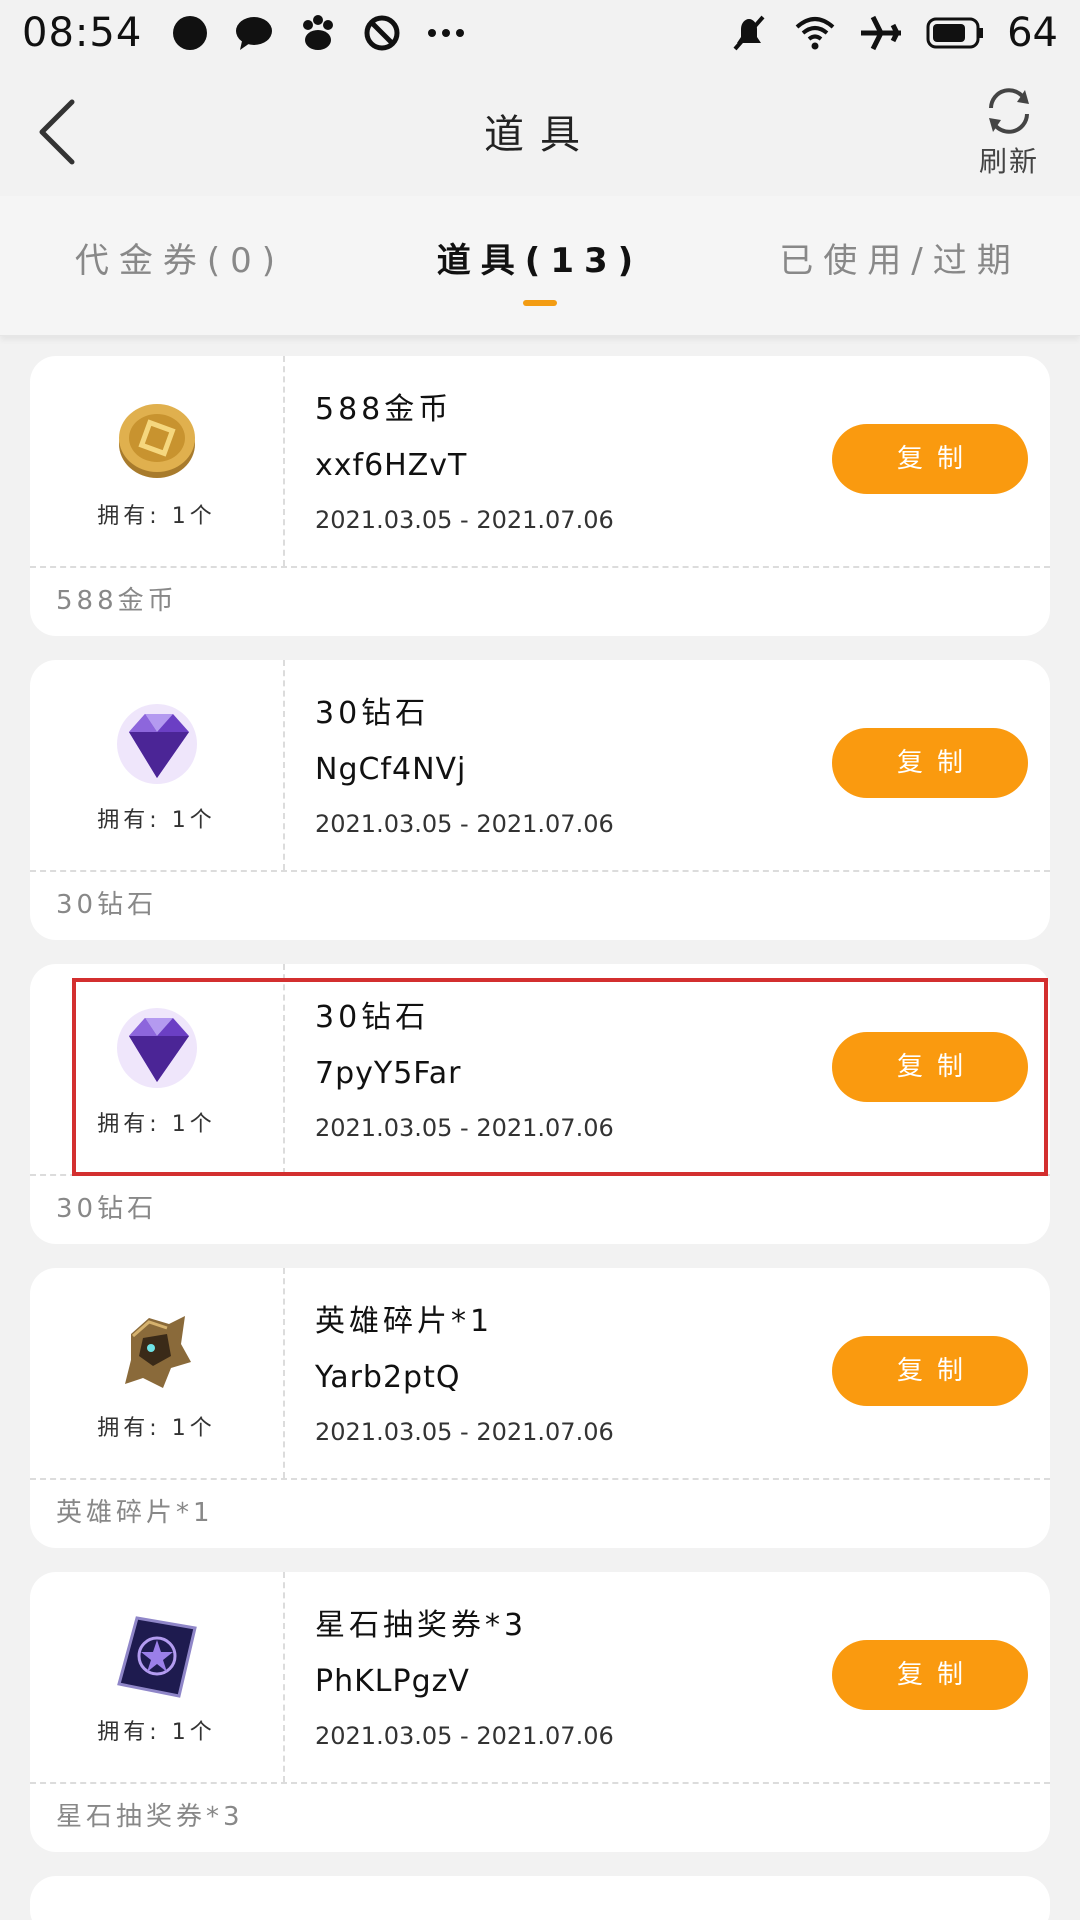  What do you see at coordinates (421, 1625) in the screenshot?
I see `item-name: 星石抽奖券*3` at bounding box center [421, 1625].